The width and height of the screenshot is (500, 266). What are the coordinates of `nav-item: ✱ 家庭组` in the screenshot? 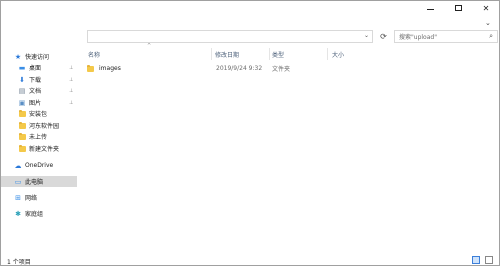 It's located at (39, 213).